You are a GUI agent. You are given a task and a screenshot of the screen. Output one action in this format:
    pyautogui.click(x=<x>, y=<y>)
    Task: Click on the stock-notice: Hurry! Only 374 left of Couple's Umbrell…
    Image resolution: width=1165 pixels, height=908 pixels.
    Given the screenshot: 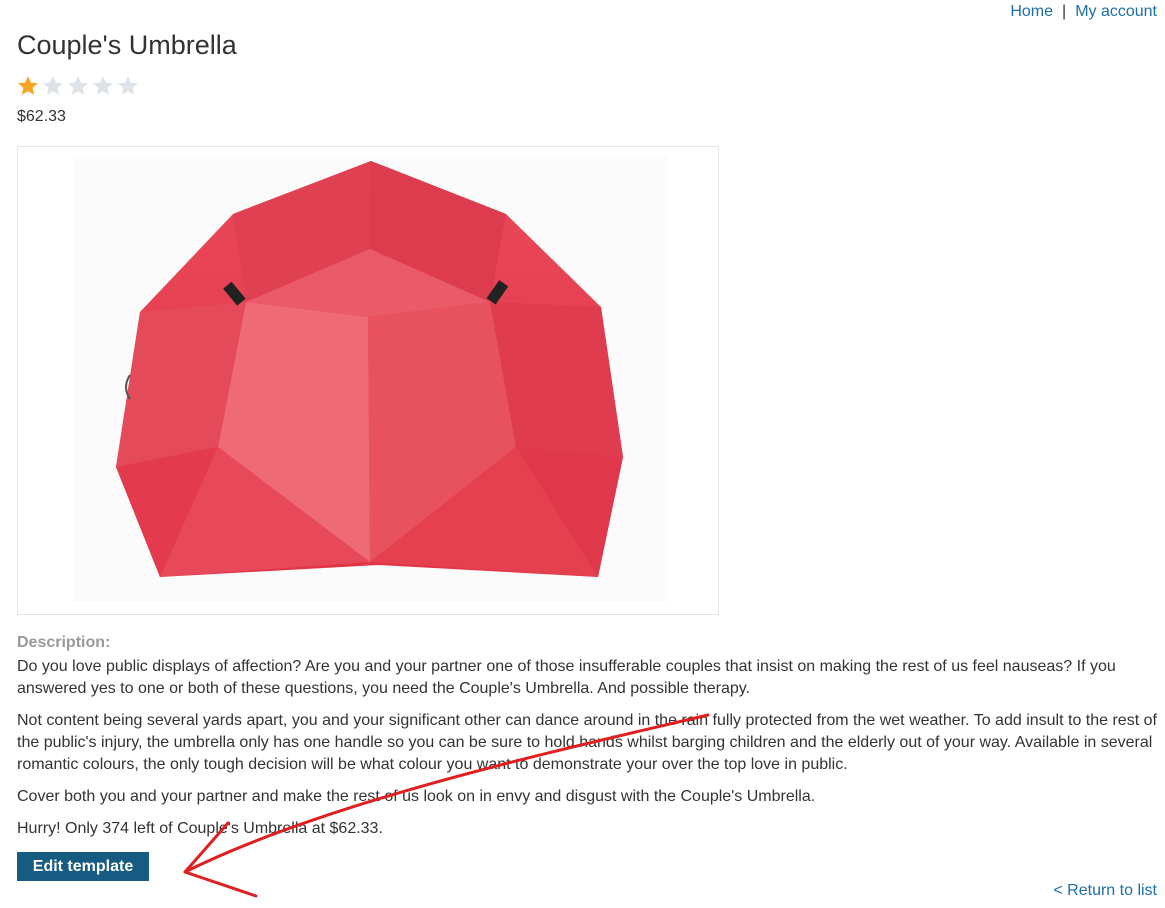 What is the action you would take?
    pyautogui.click(x=200, y=828)
    